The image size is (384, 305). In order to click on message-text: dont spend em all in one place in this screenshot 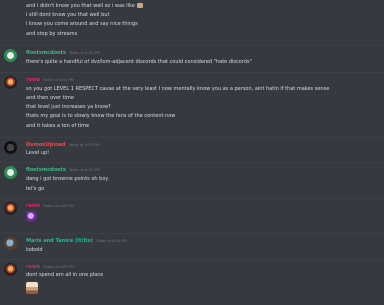, I will do `click(65, 275)`.